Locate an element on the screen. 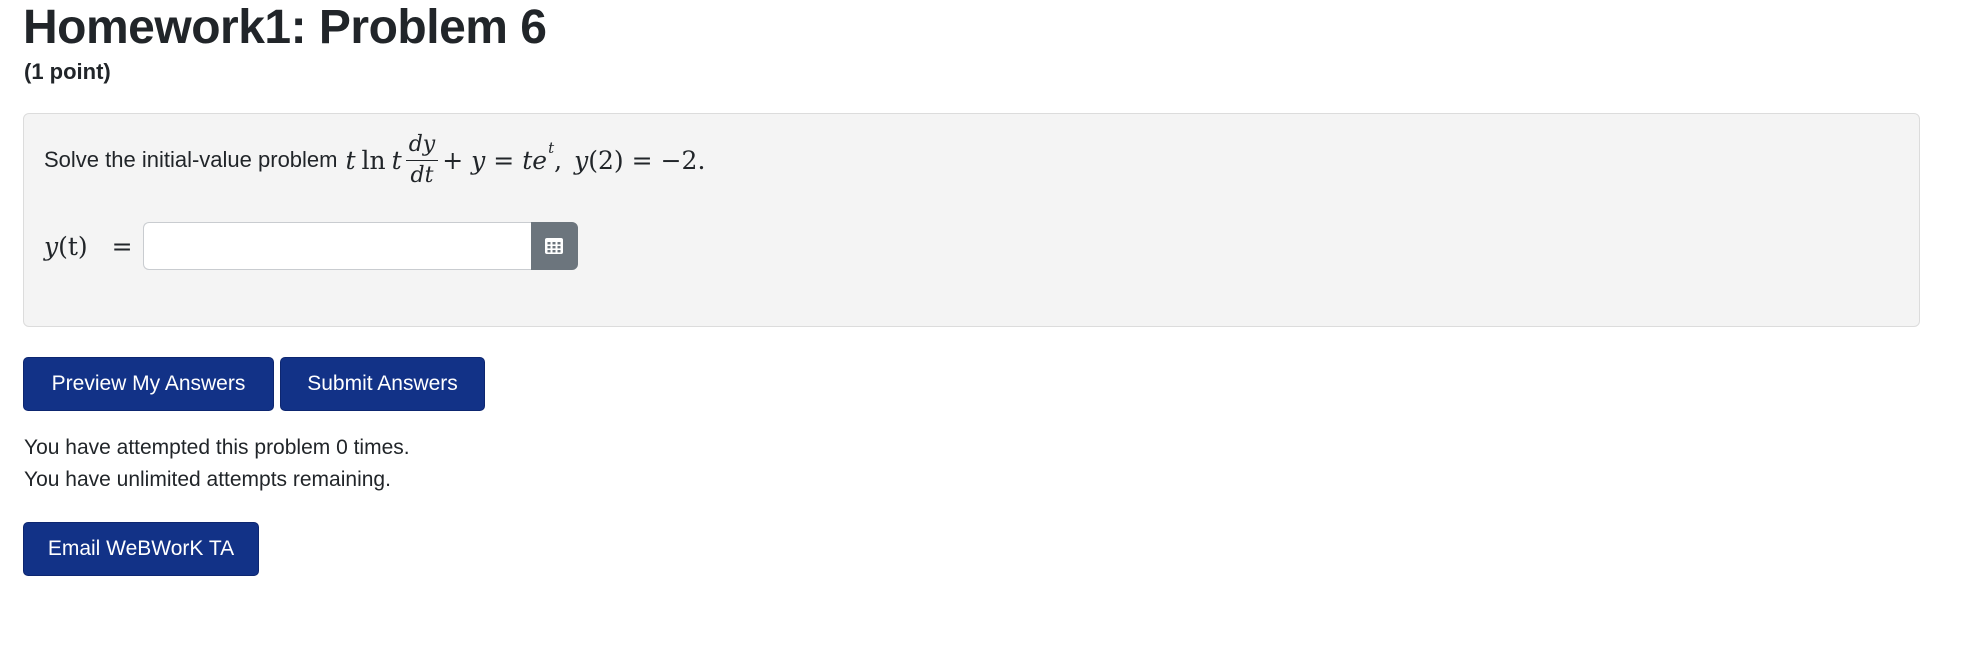 The image size is (1976, 666). problem-intro-text: Solve the initial-value problem is located at coordinates (191, 159).